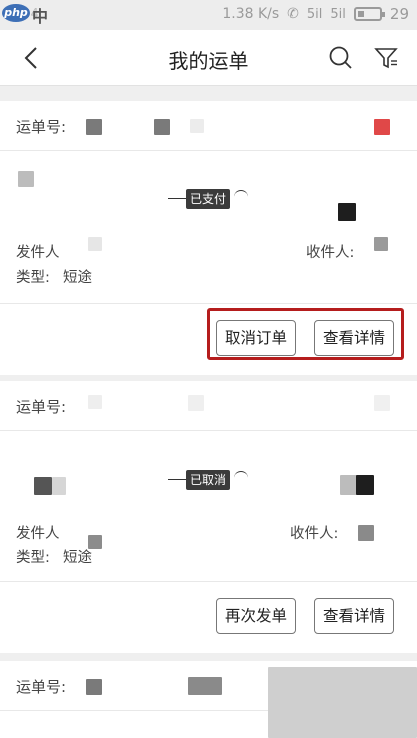 This screenshot has width=417, height=738. Describe the element at coordinates (208, 61) in the screenshot. I see `page-title: 我的运单` at that location.